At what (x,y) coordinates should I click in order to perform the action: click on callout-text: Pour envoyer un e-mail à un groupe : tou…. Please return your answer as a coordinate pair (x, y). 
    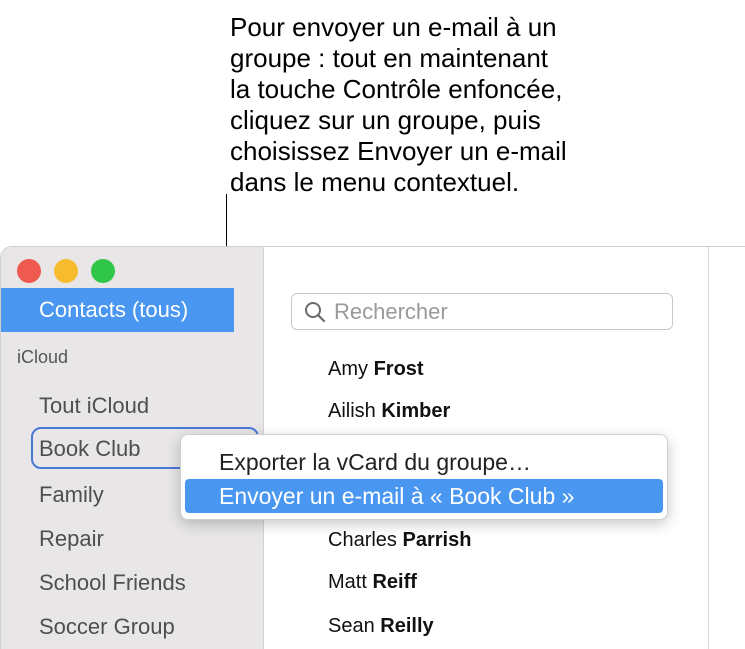
    Looking at the image, I should click on (398, 104).